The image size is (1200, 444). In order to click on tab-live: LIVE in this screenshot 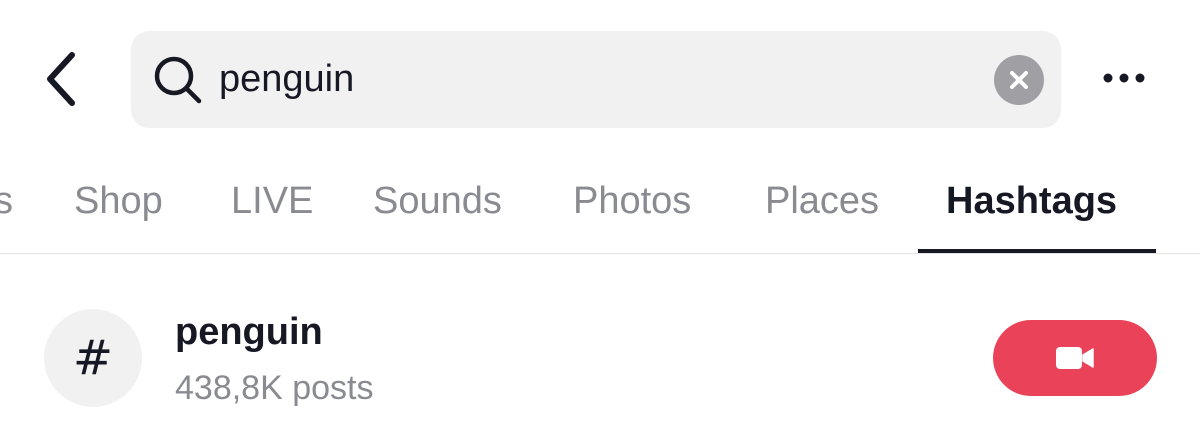, I will do `click(272, 201)`.